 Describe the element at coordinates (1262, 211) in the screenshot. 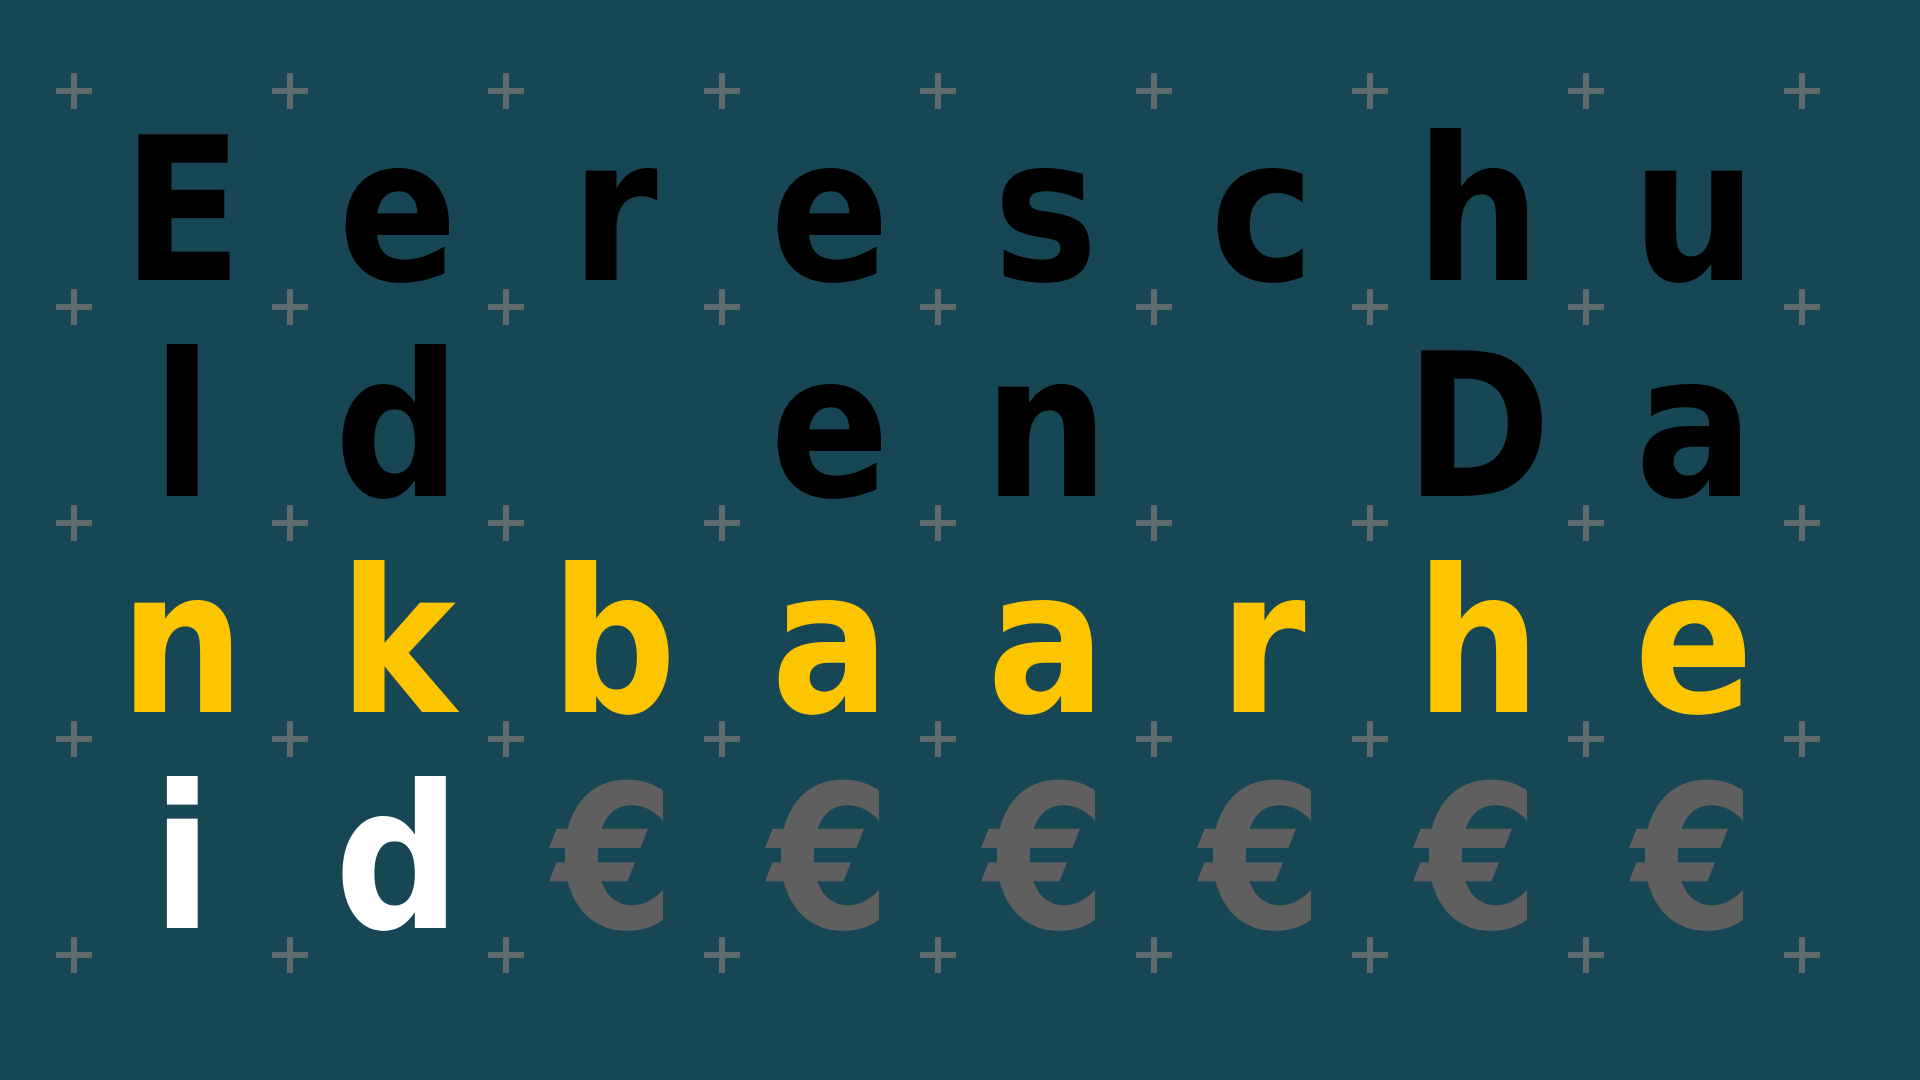

I see `letter-glyph: c` at that location.